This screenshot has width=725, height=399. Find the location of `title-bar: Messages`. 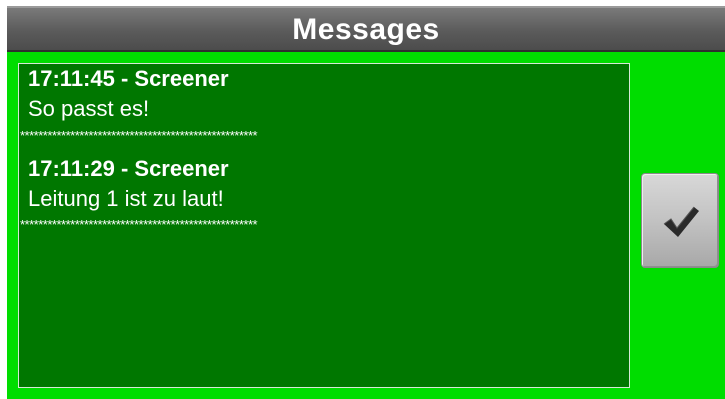

title-bar: Messages is located at coordinates (366, 29).